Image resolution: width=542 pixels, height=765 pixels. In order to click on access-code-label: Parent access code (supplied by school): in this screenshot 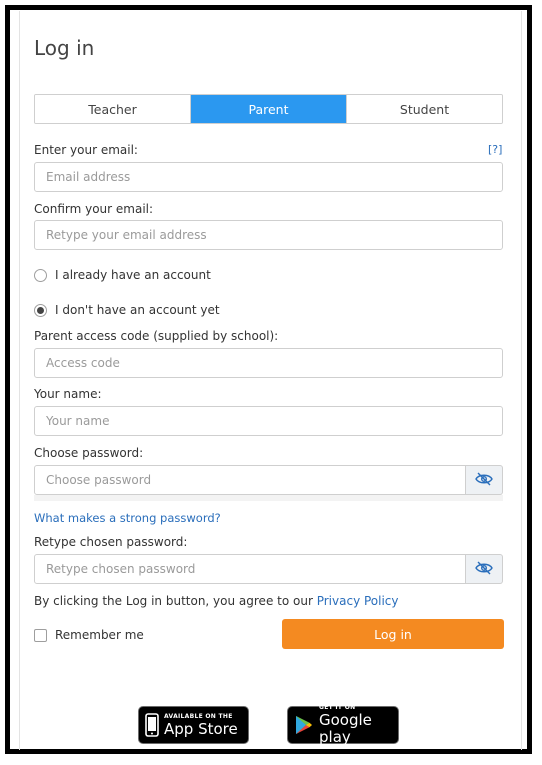, I will do `click(156, 336)`.